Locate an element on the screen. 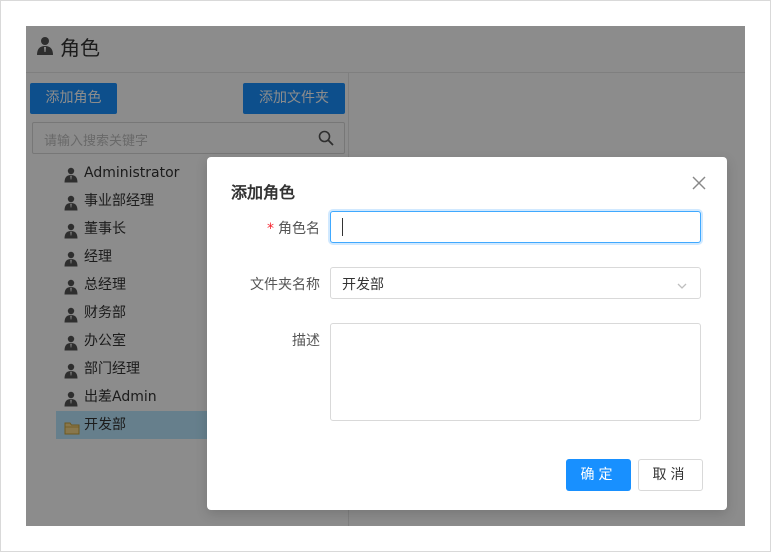 The height and width of the screenshot is (552, 771). description-label: 描述 is located at coordinates (306, 341).